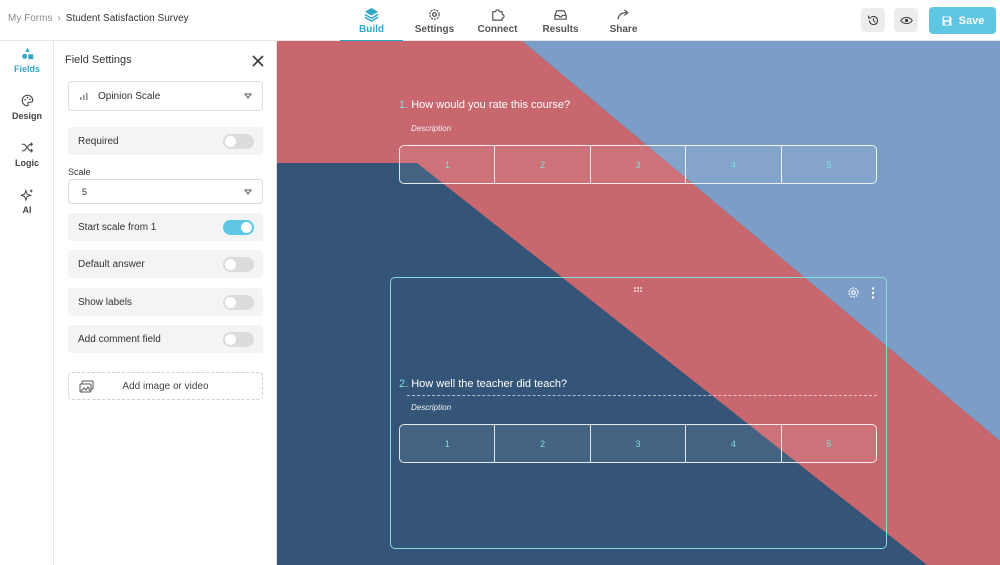 This screenshot has height=565, width=1000. Describe the element at coordinates (258, 61) in the screenshot. I see `close-icon` at that location.